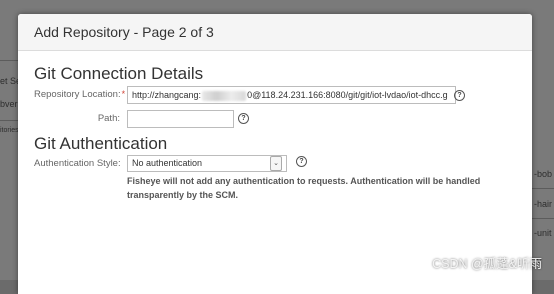 This screenshot has height=294, width=554. I want to click on redacted-credentials, so click(224, 95).